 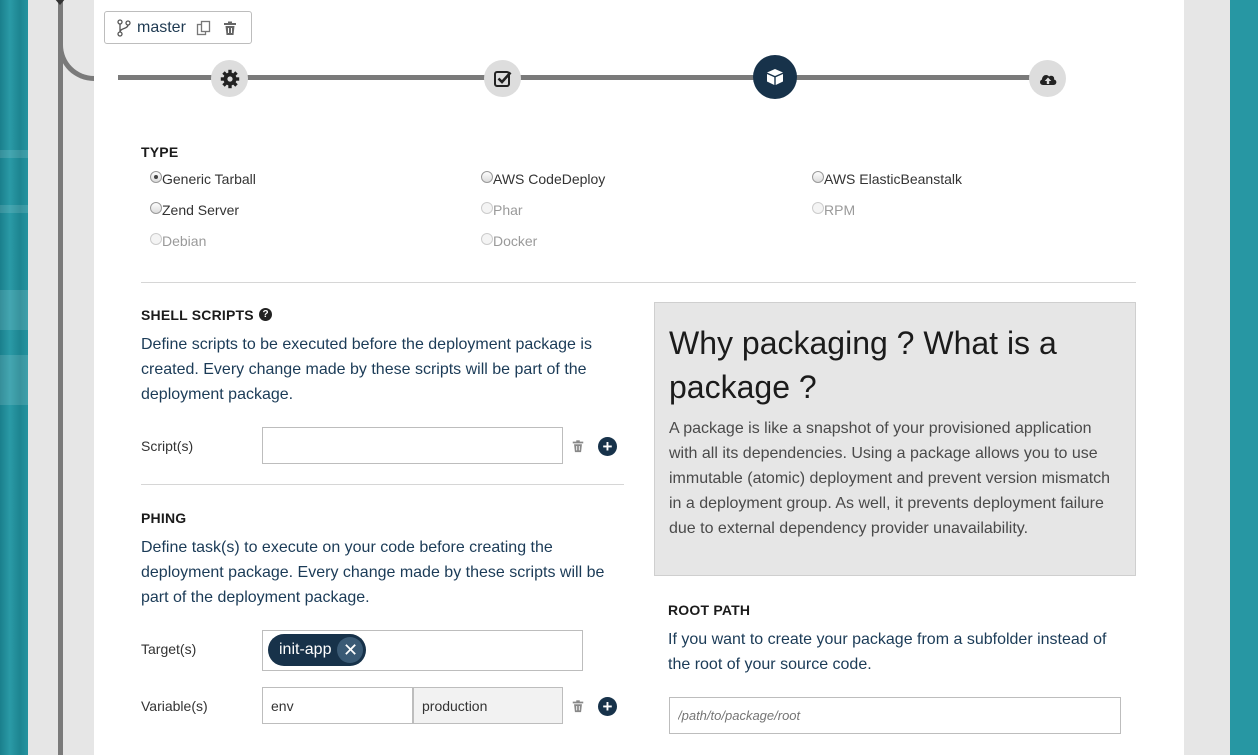 I want to click on add-variable-button: +, so click(x=607, y=706).